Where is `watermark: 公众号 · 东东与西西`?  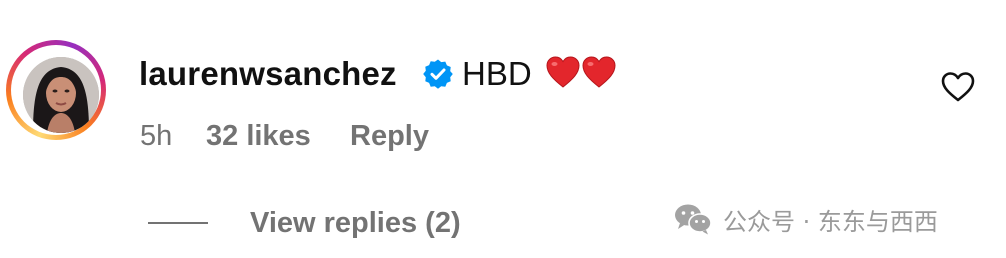
watermark: 公众号 · 东东与西西 is located at coordinates (805, 219).